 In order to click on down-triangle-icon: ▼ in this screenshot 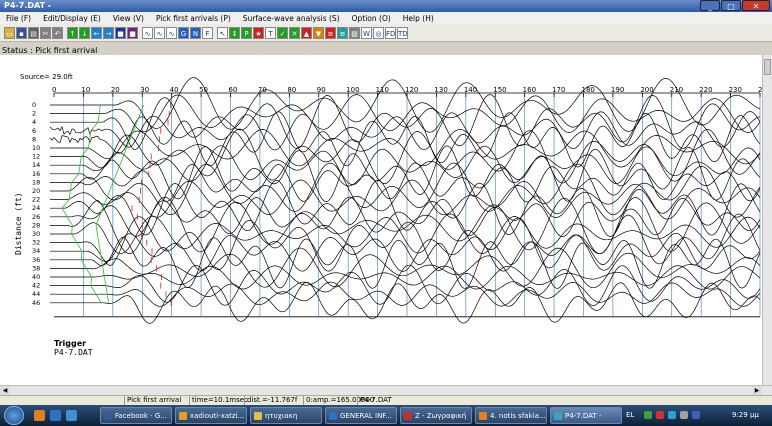, I will do `click(318, 32)`.